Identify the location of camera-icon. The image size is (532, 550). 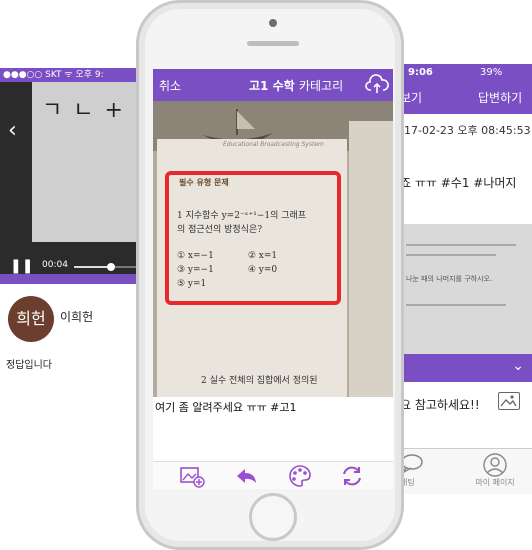
(273, 23).